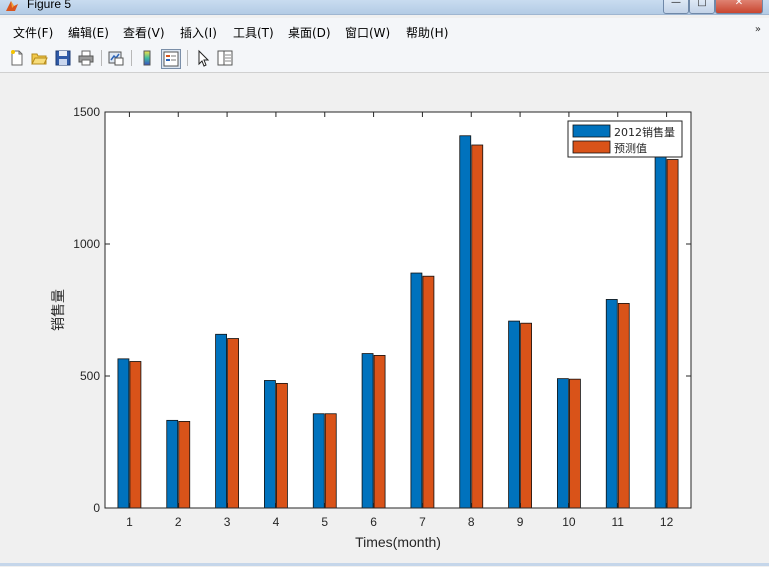 The width and height of the screenshot is (769, 567). I want to click on x-tick-label: 12, so click(667, 522).